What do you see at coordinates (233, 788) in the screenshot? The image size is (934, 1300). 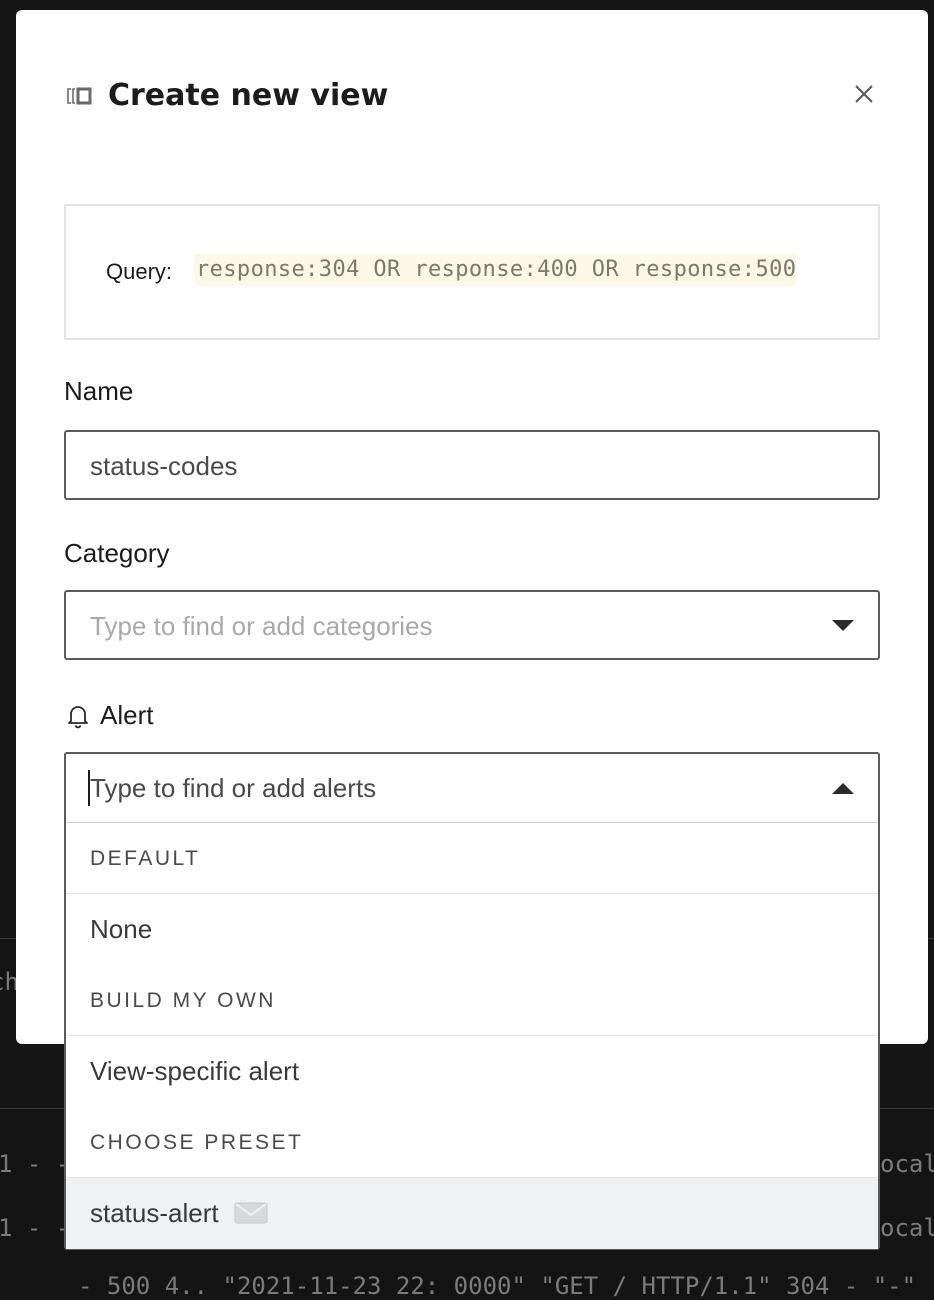 I see `alert-placeholder: Type to find or add alerts` at bounding box center [233, 788].